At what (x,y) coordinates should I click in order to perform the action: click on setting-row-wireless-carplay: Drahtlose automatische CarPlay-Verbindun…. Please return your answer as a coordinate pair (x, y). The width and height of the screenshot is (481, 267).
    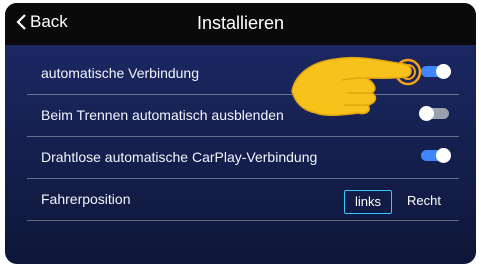
    Looking at the image, I should click on (243, 158).